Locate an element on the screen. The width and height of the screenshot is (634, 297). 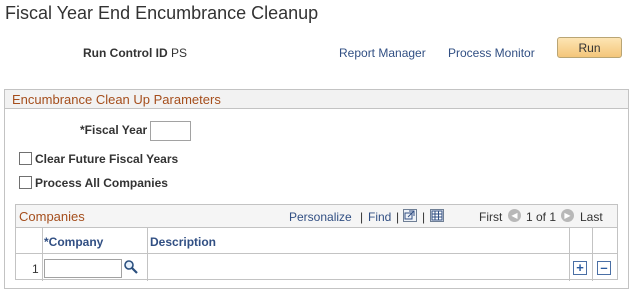
spreadsheet-icon is located at coordinates (437, 215).